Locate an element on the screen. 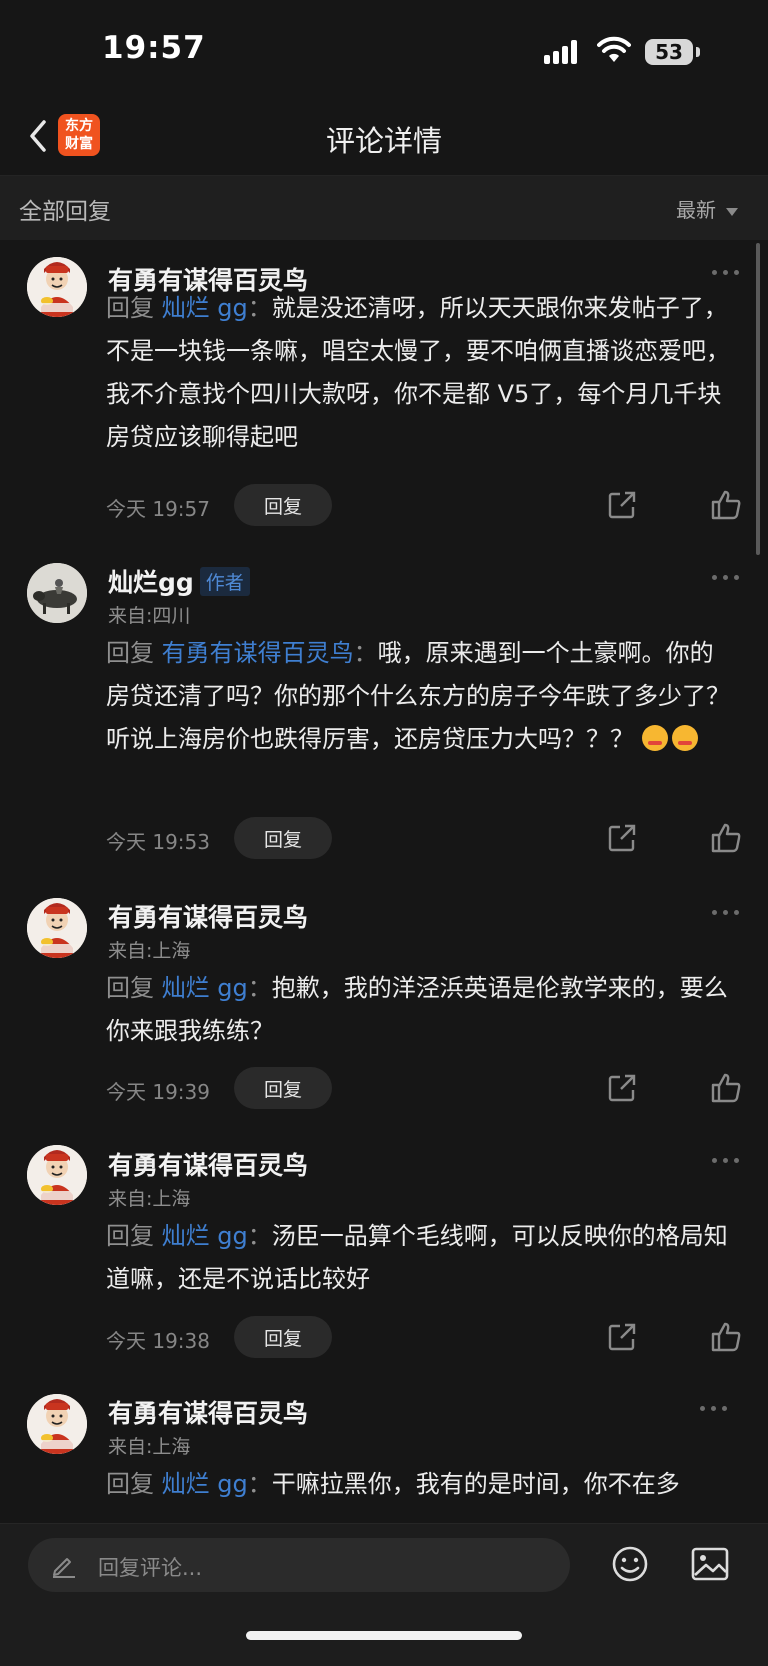 This screenshot has width=768, height=1666. status-bar: 19:57 53 is located at coordinates (384, 50).